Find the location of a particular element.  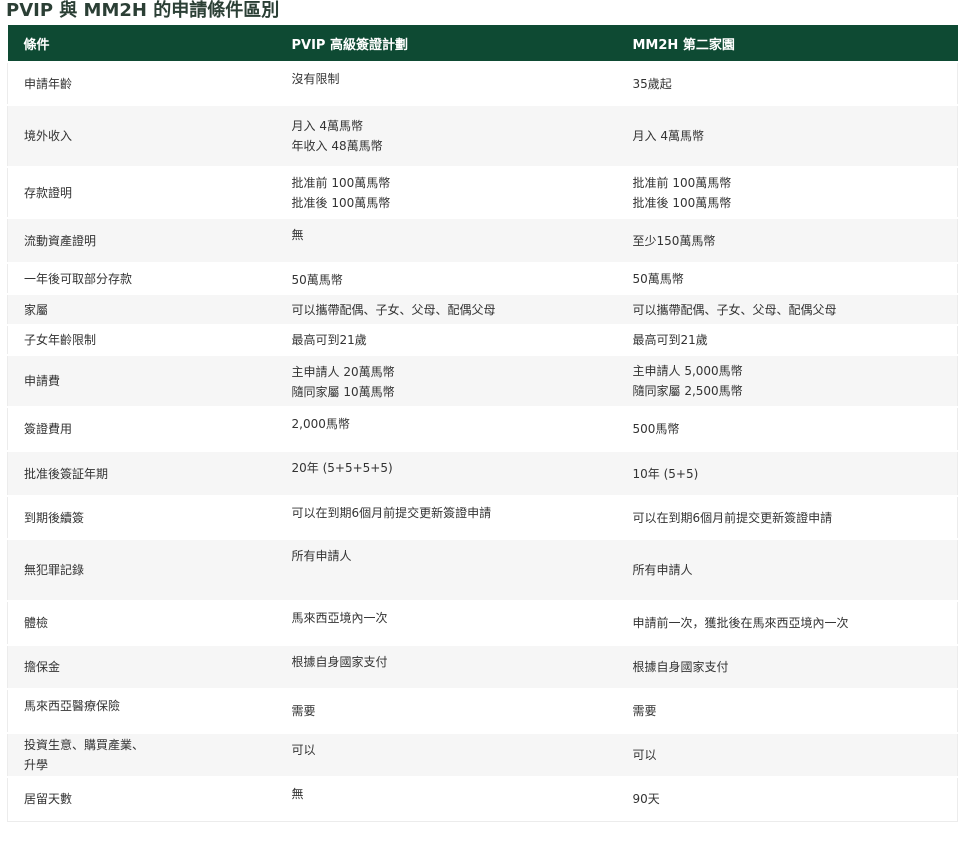

pvip-cell: 所有申請人 is located at coordinates (446, 569).